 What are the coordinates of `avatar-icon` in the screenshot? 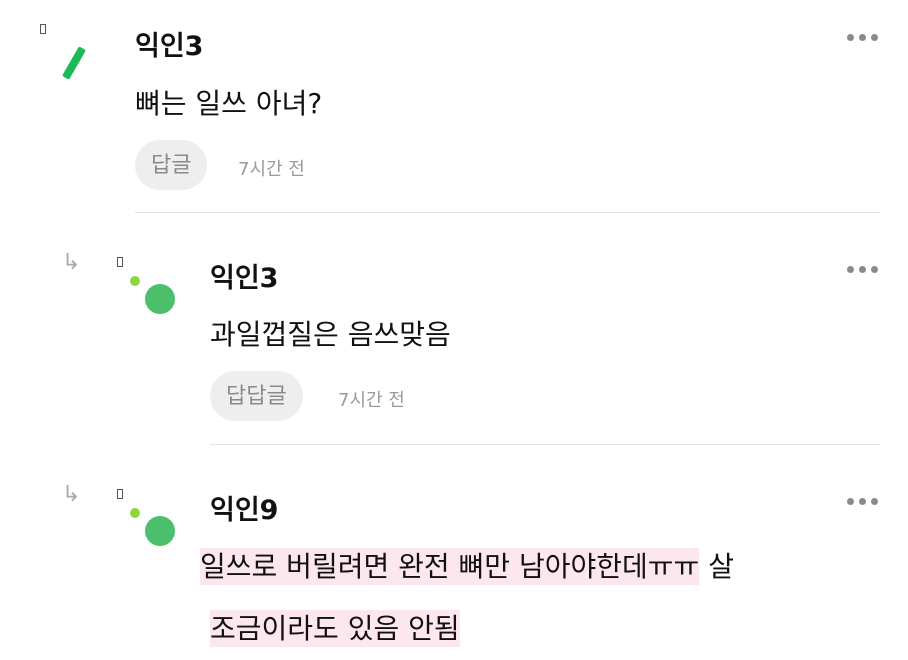 It's located at (160, 531).